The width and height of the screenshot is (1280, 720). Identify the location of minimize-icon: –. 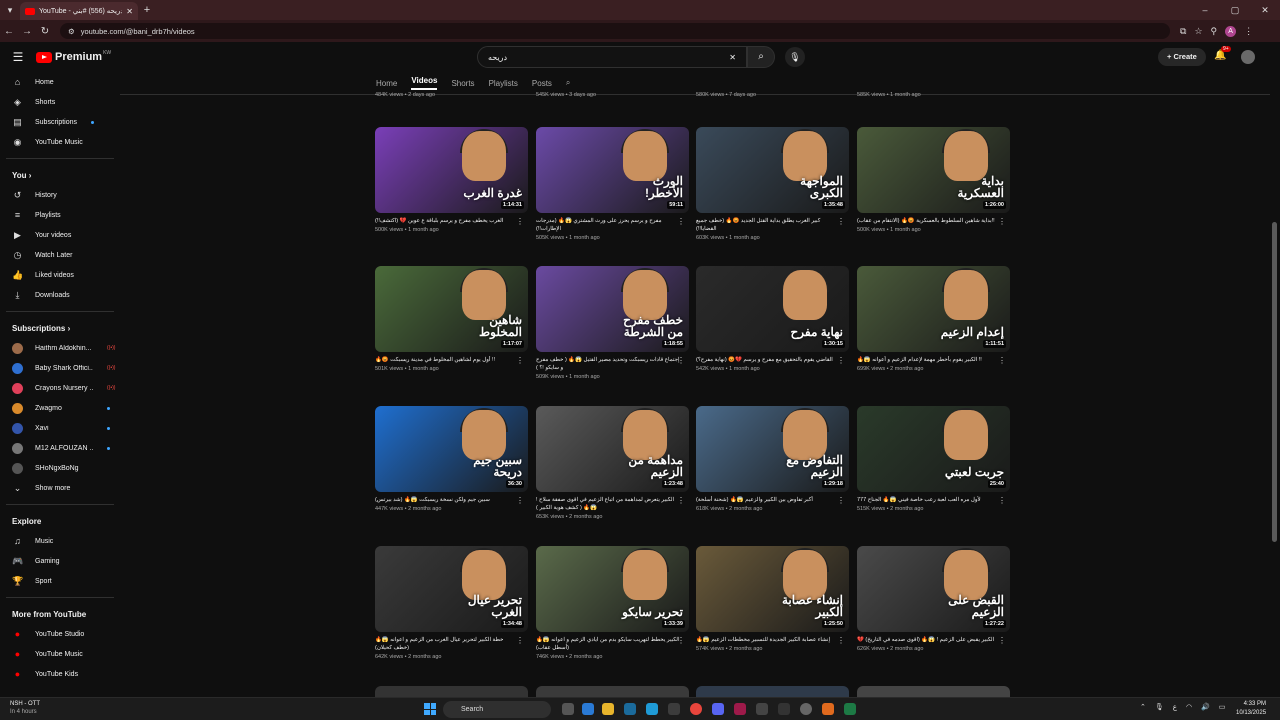
(1205, 10).